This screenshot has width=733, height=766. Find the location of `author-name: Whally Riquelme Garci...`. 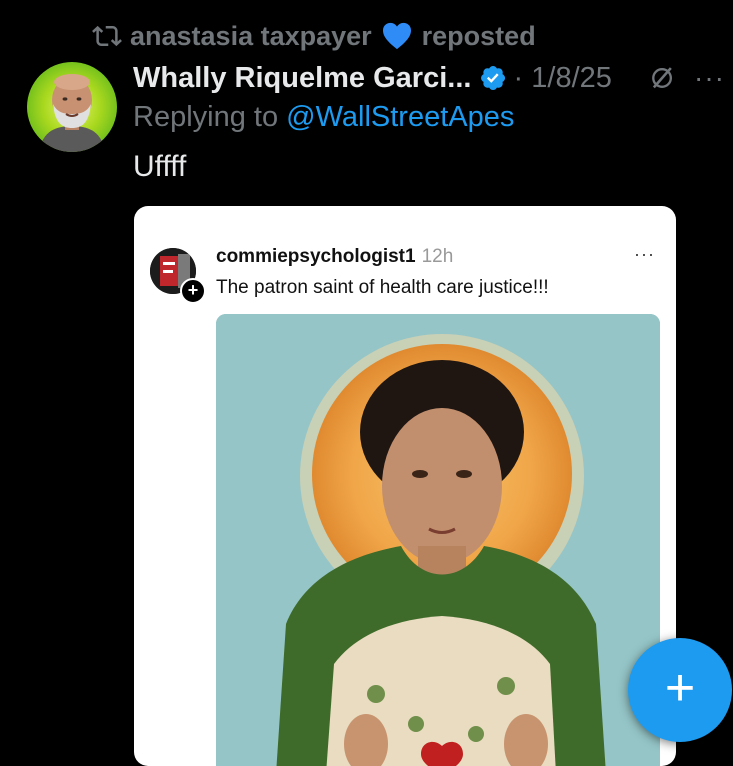

author-name: Whally Riquelme Garci... is located at coordinates (302, 78).